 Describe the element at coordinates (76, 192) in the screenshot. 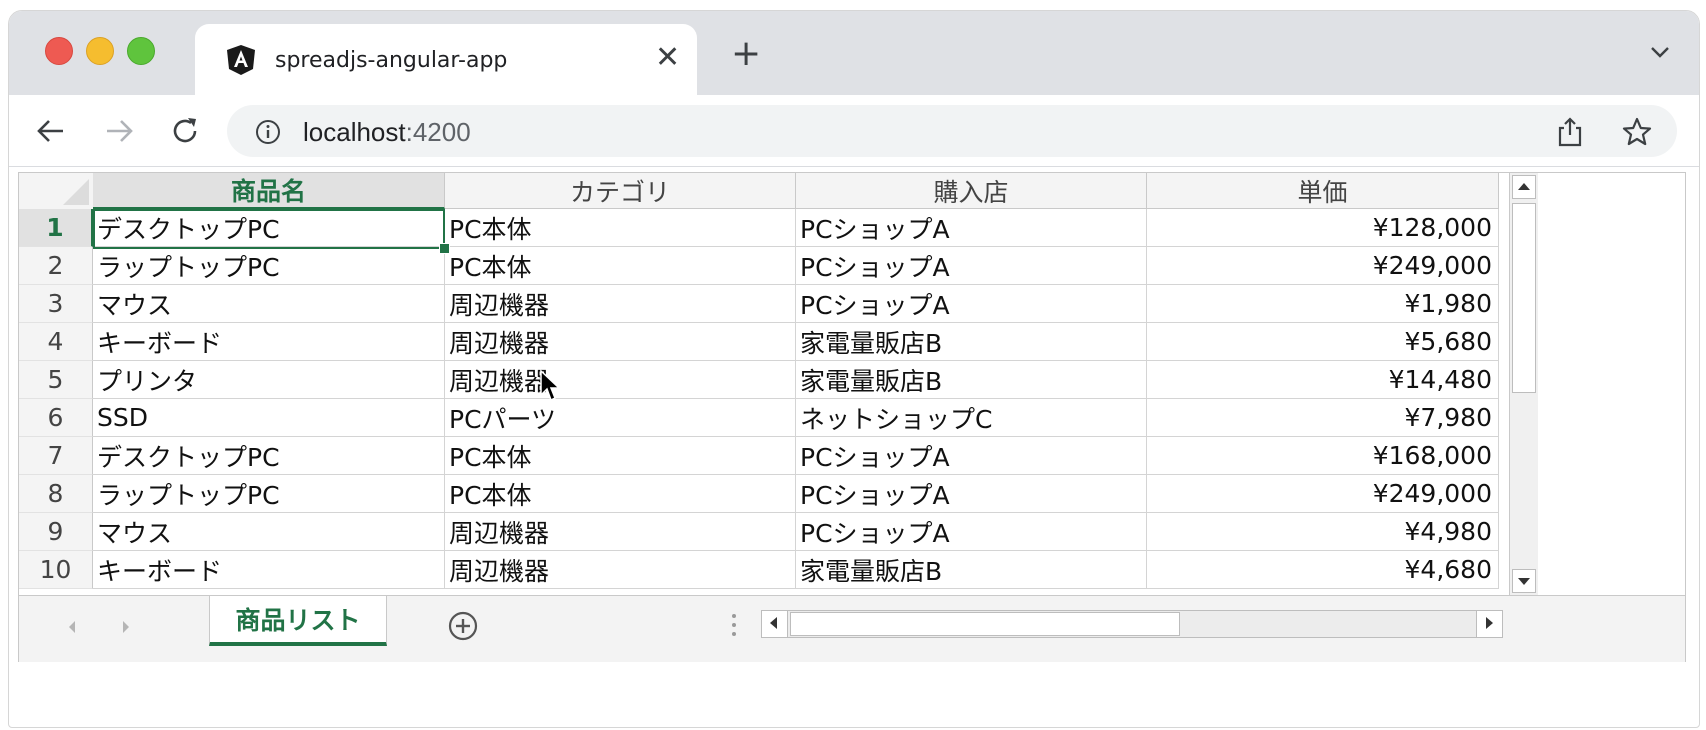

I see `corner-triangle` at that location.